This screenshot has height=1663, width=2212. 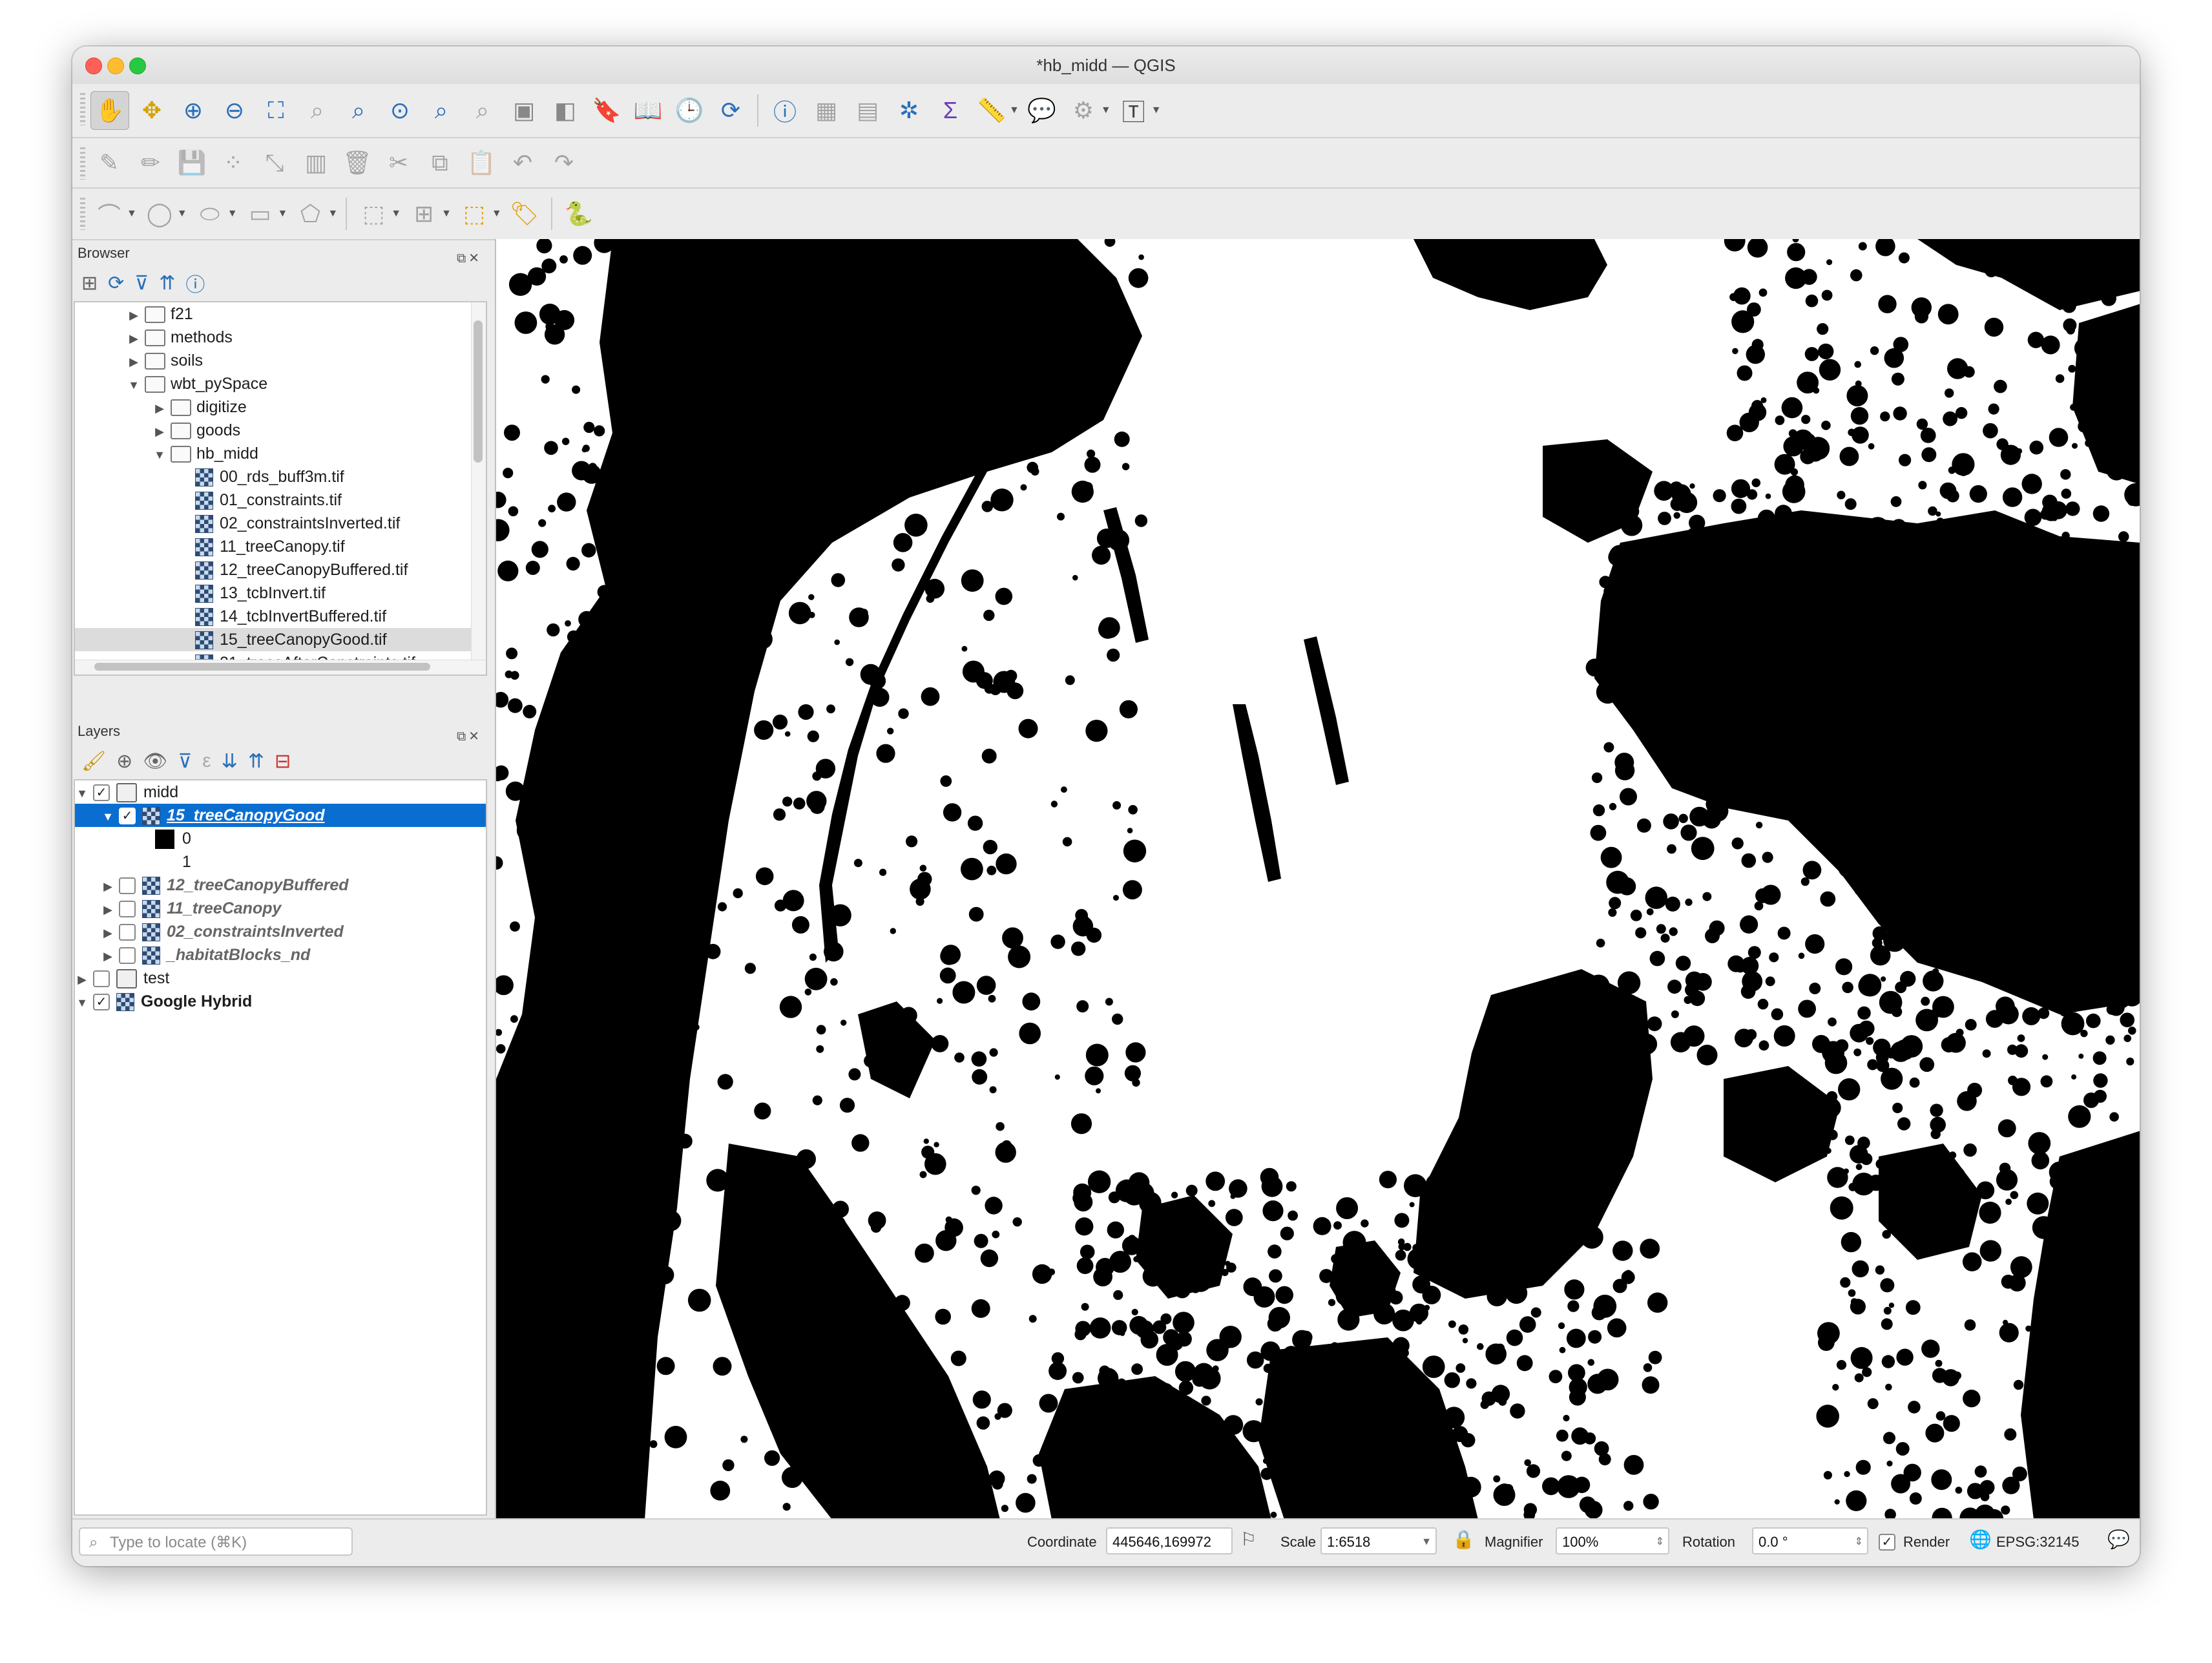 I want to click on select-by-value-icon: ⊞, so click(x=424, y=214).